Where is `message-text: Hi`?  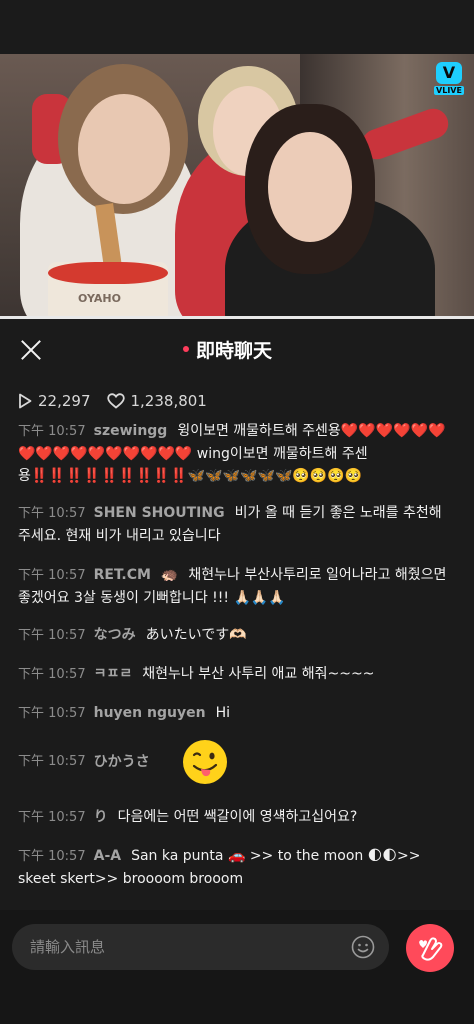 message-text: Hi is located at coordinates (222, 713).